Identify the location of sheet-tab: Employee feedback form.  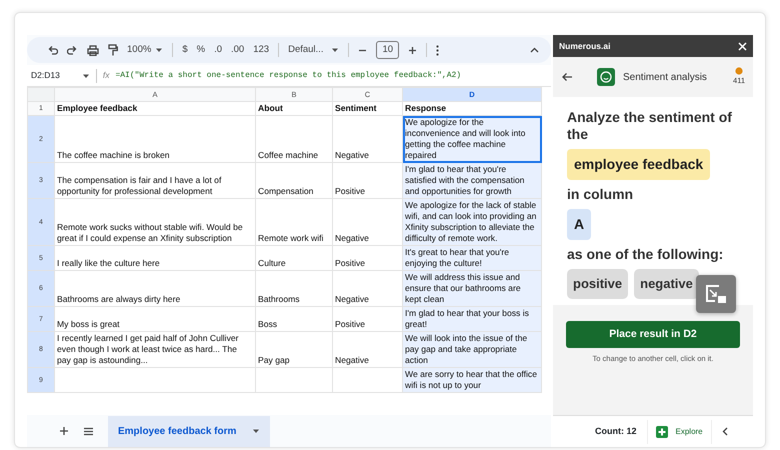
(189, 431).